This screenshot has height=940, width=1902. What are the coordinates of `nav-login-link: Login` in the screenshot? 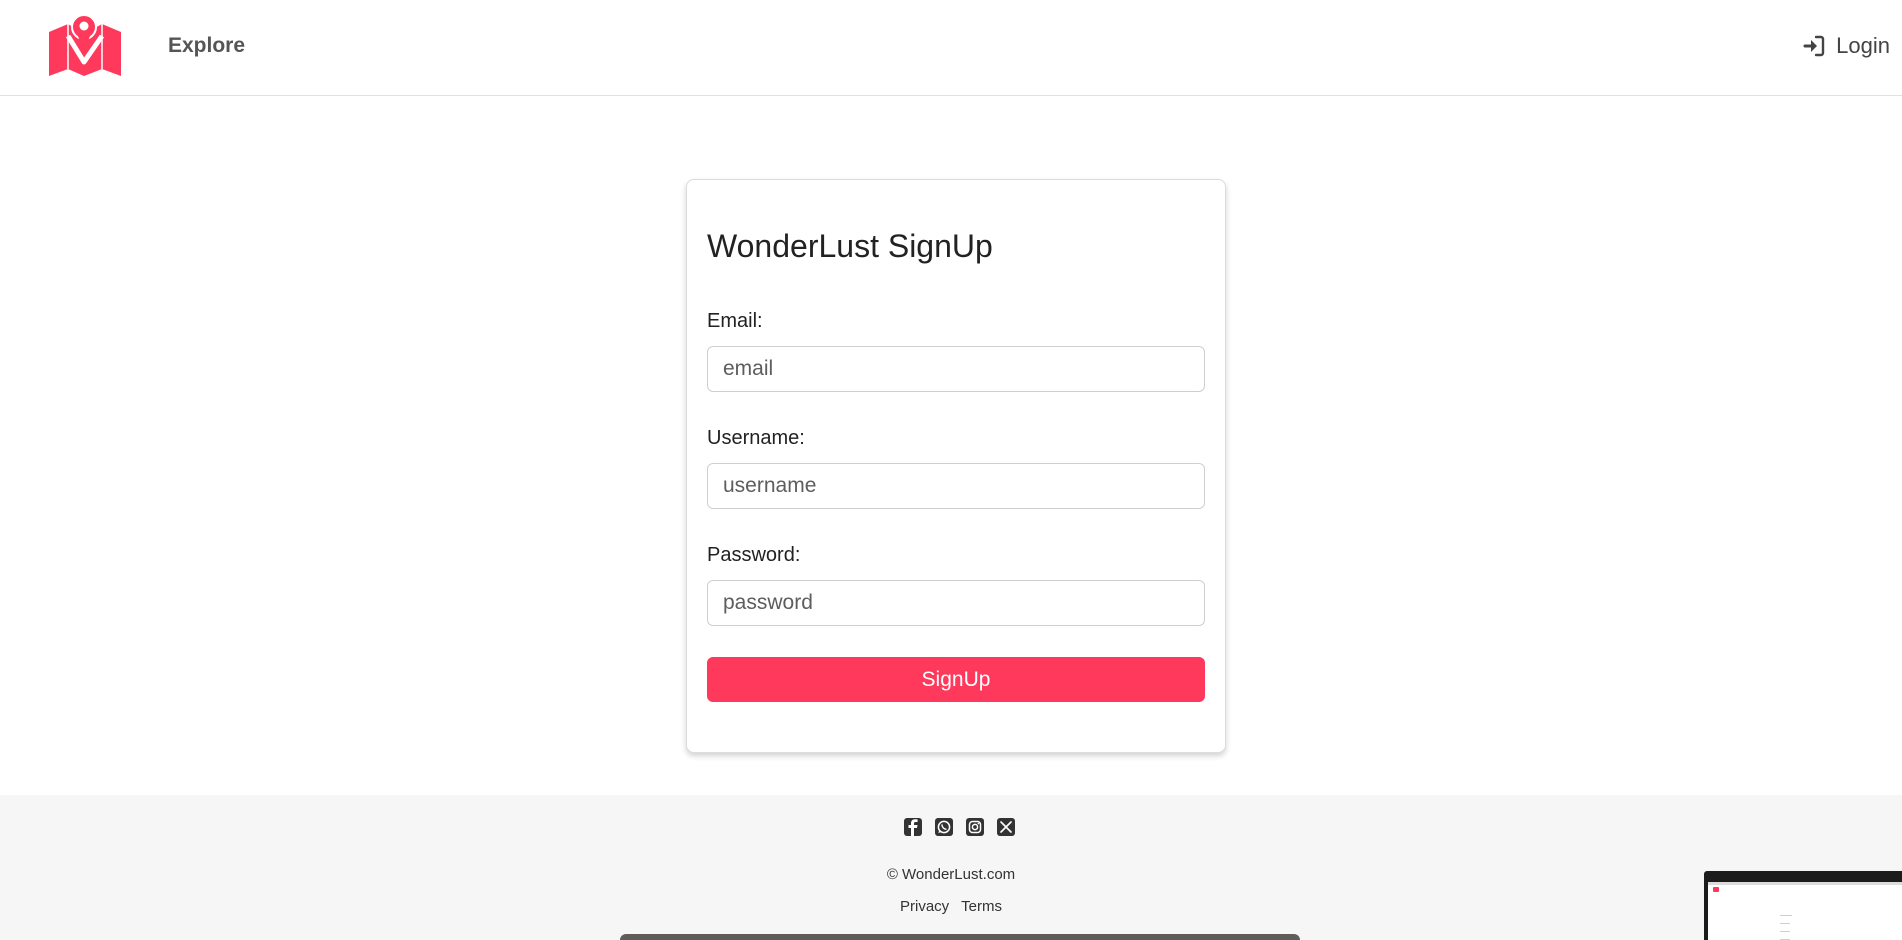 It's located at (1846, 46).